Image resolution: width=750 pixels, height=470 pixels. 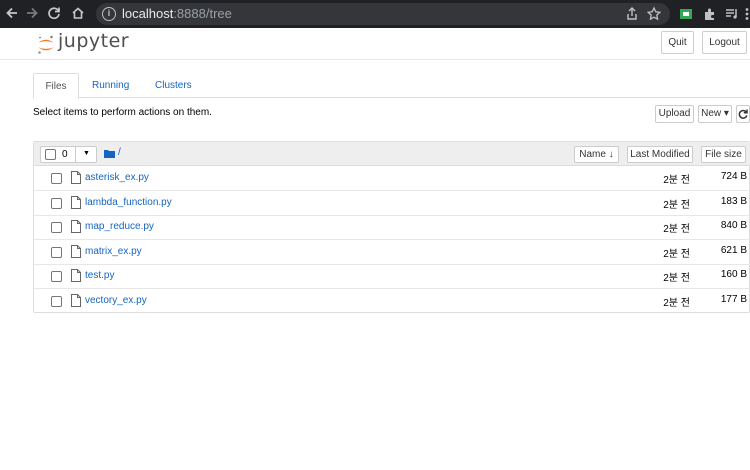 What do you see at coordinates (392, 178) in the screenshot?
I see `list-item: asterisk_ex.py 2분 전 724 B` at bounding box center [392, 178].